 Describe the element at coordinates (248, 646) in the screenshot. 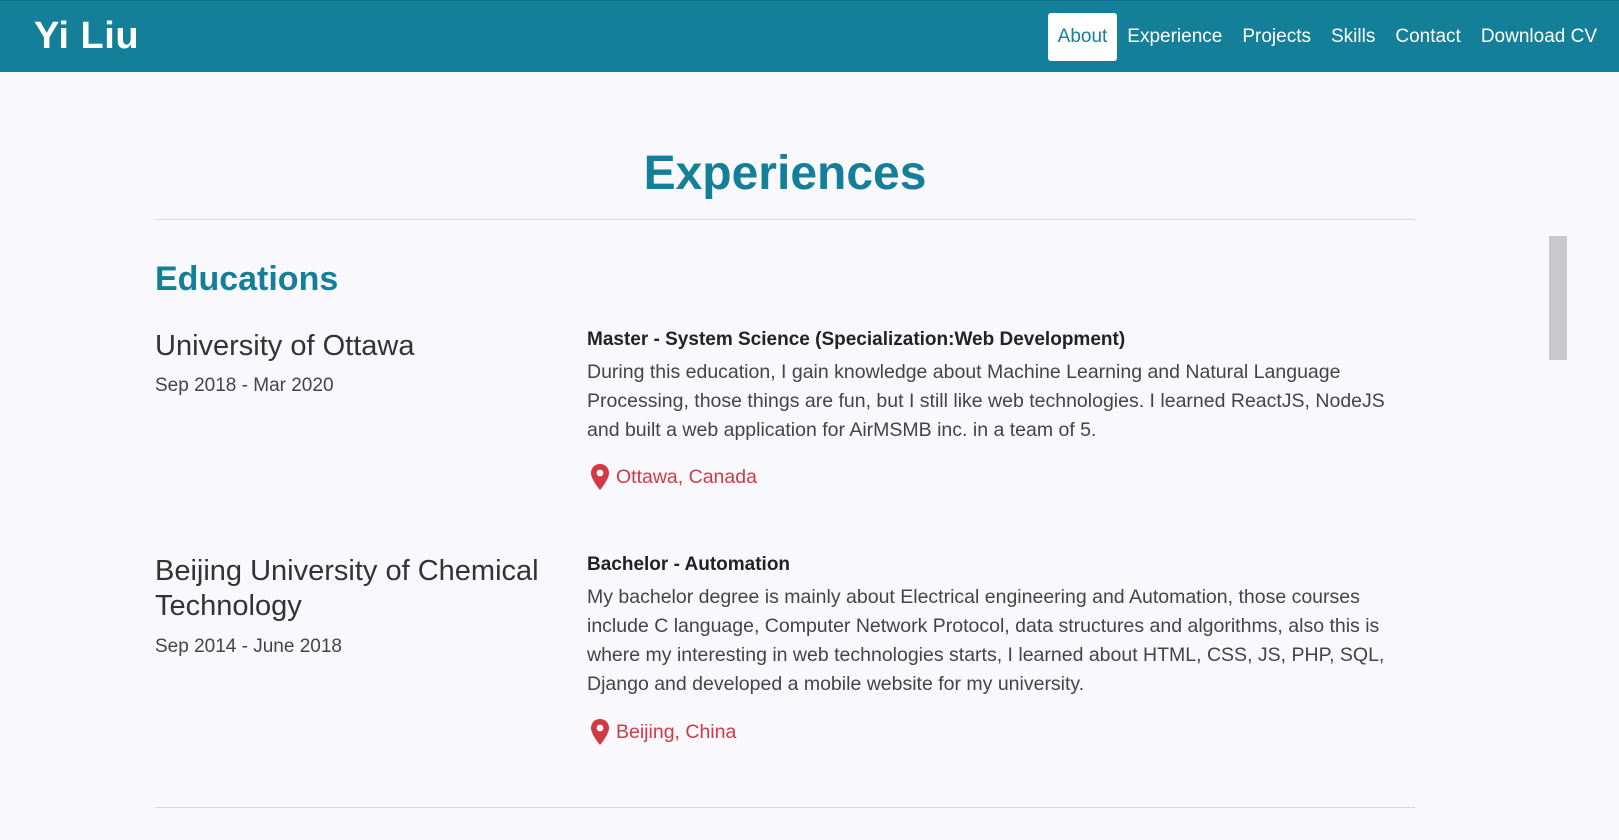

I see `education-dates: Sep 2014 - June 2018` at that location.